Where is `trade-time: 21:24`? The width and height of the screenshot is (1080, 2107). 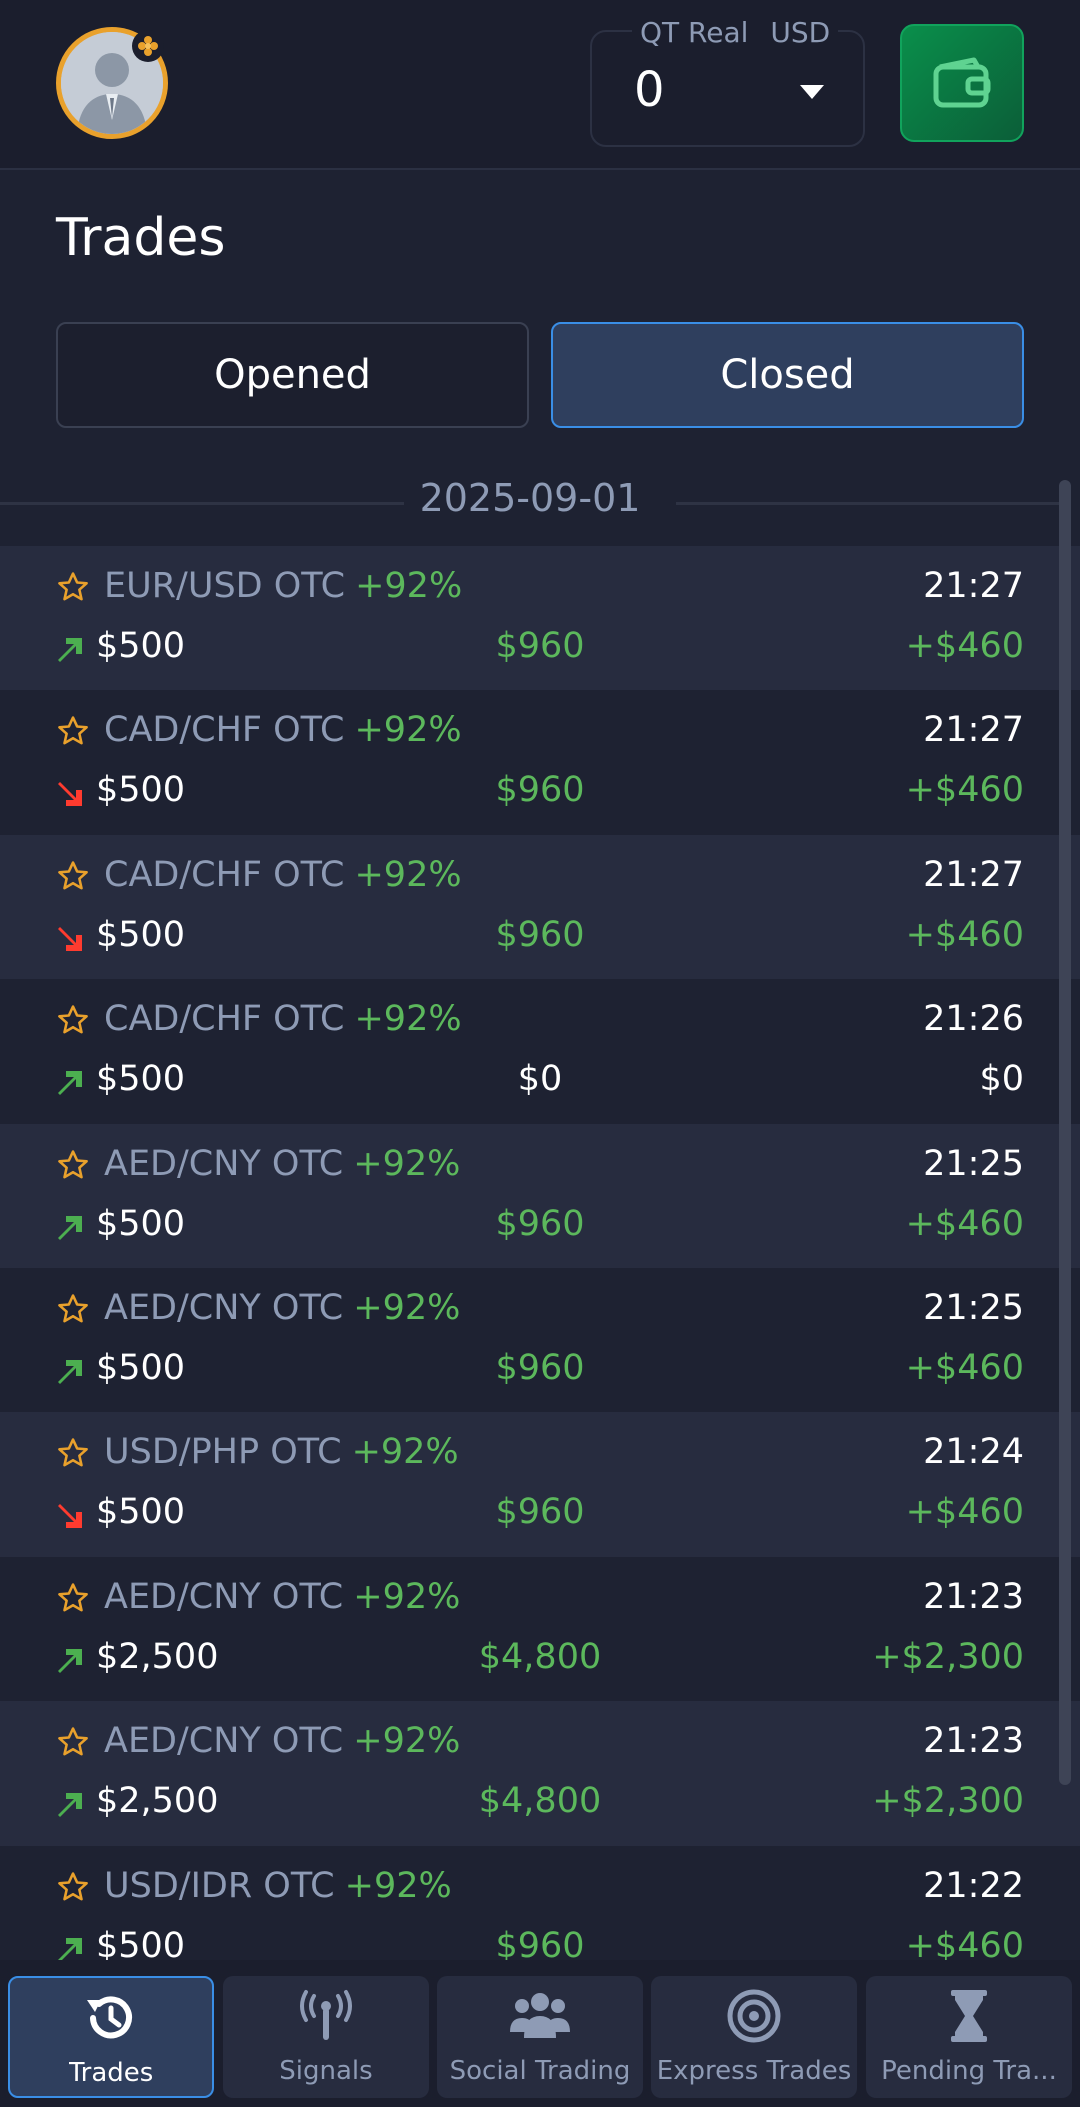 trade-time: 21:24 is located at coordinates (973, 1452).